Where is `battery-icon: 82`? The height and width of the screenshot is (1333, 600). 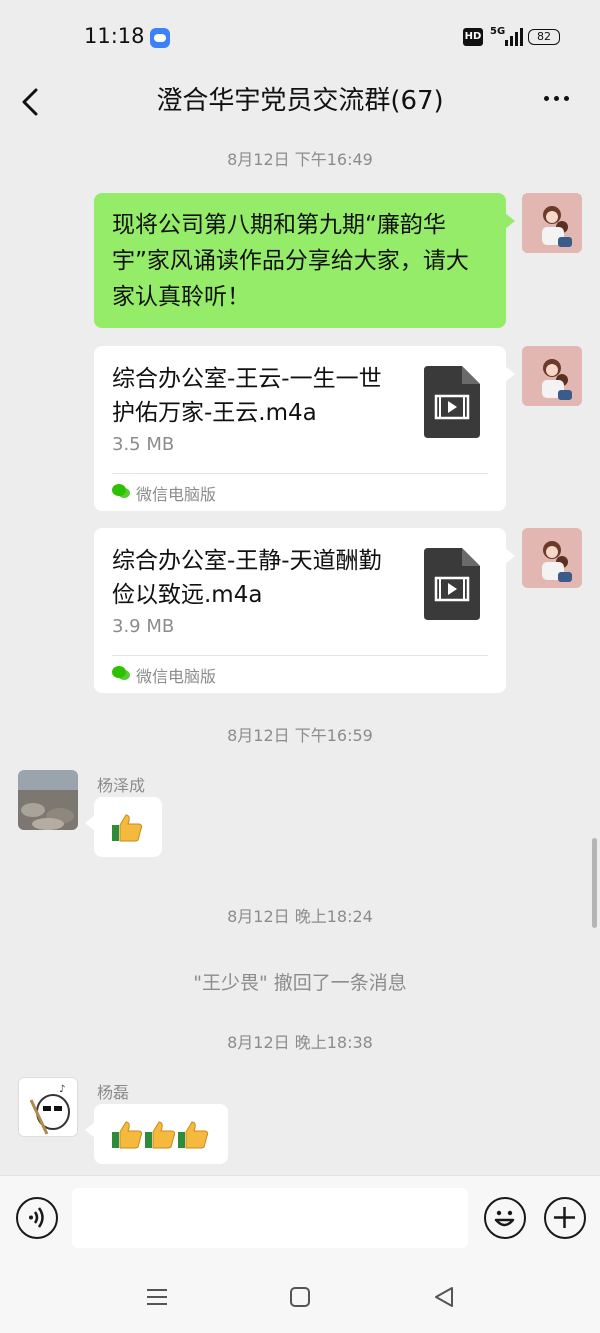 battery-icon: 82 is located at coordinates (544, 37).